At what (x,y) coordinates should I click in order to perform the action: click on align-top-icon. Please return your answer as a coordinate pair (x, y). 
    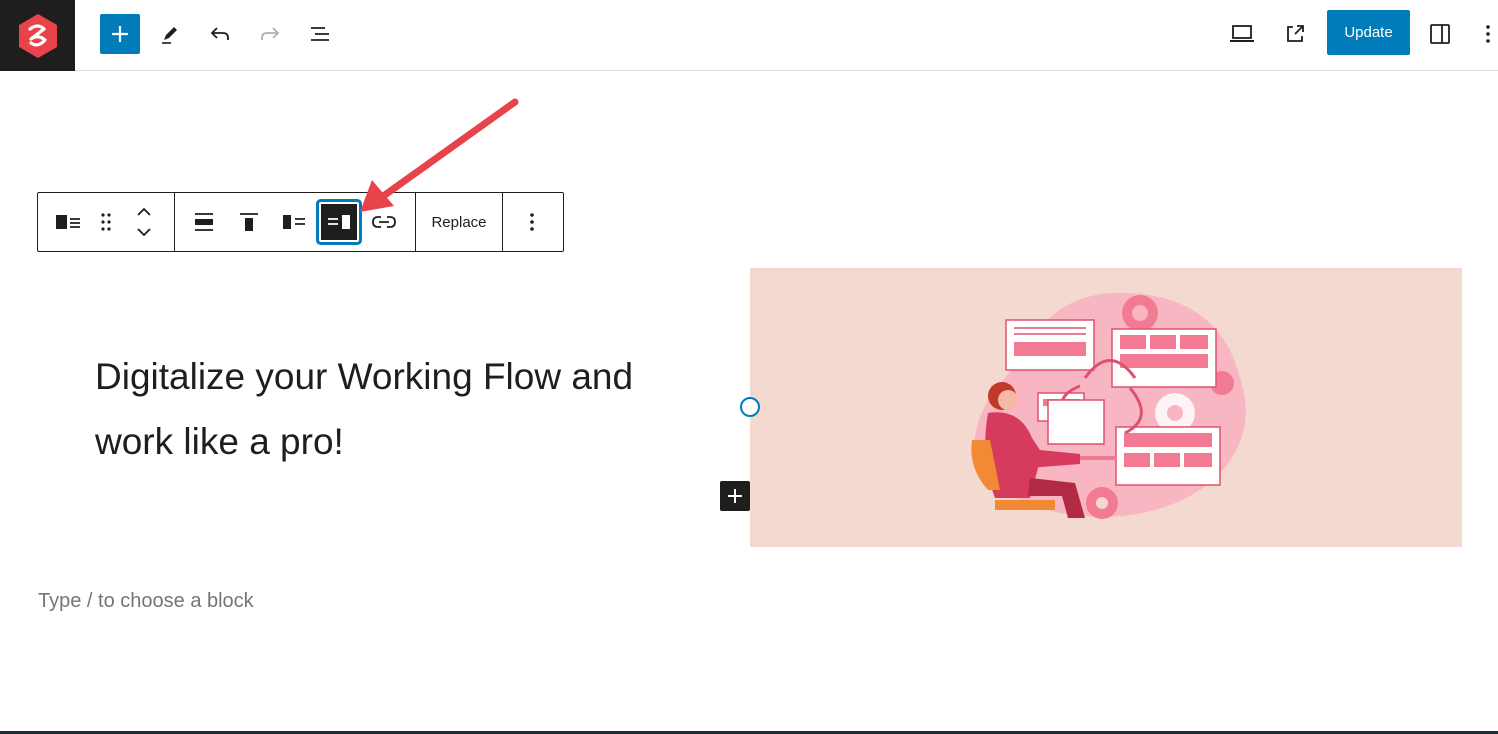
    Looking at the image, I should click on (249, 222).